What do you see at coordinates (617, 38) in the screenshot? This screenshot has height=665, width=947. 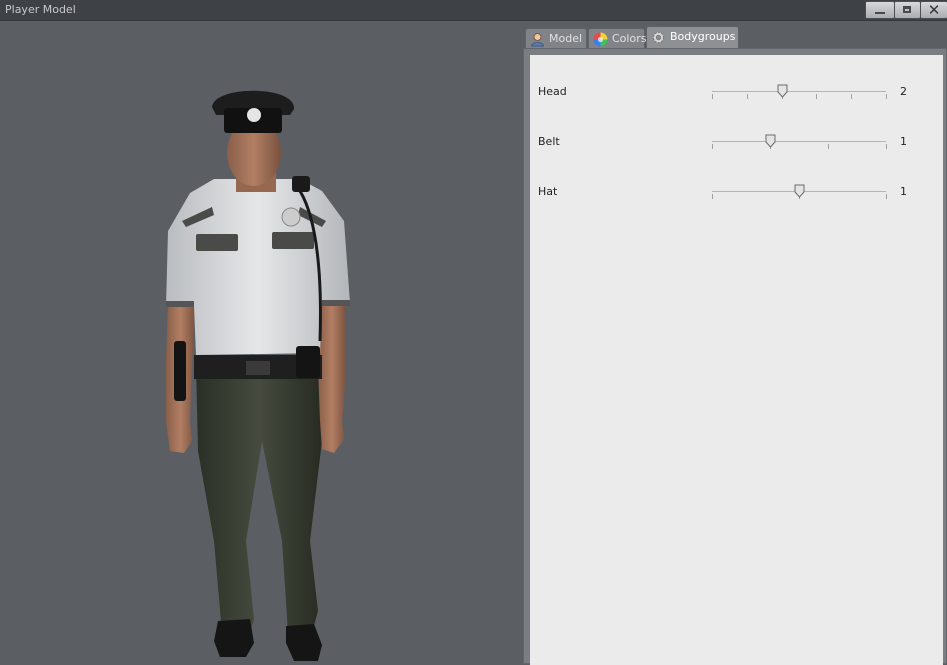 I see `tab-colors: Colors` at bounding box center [617, 38].